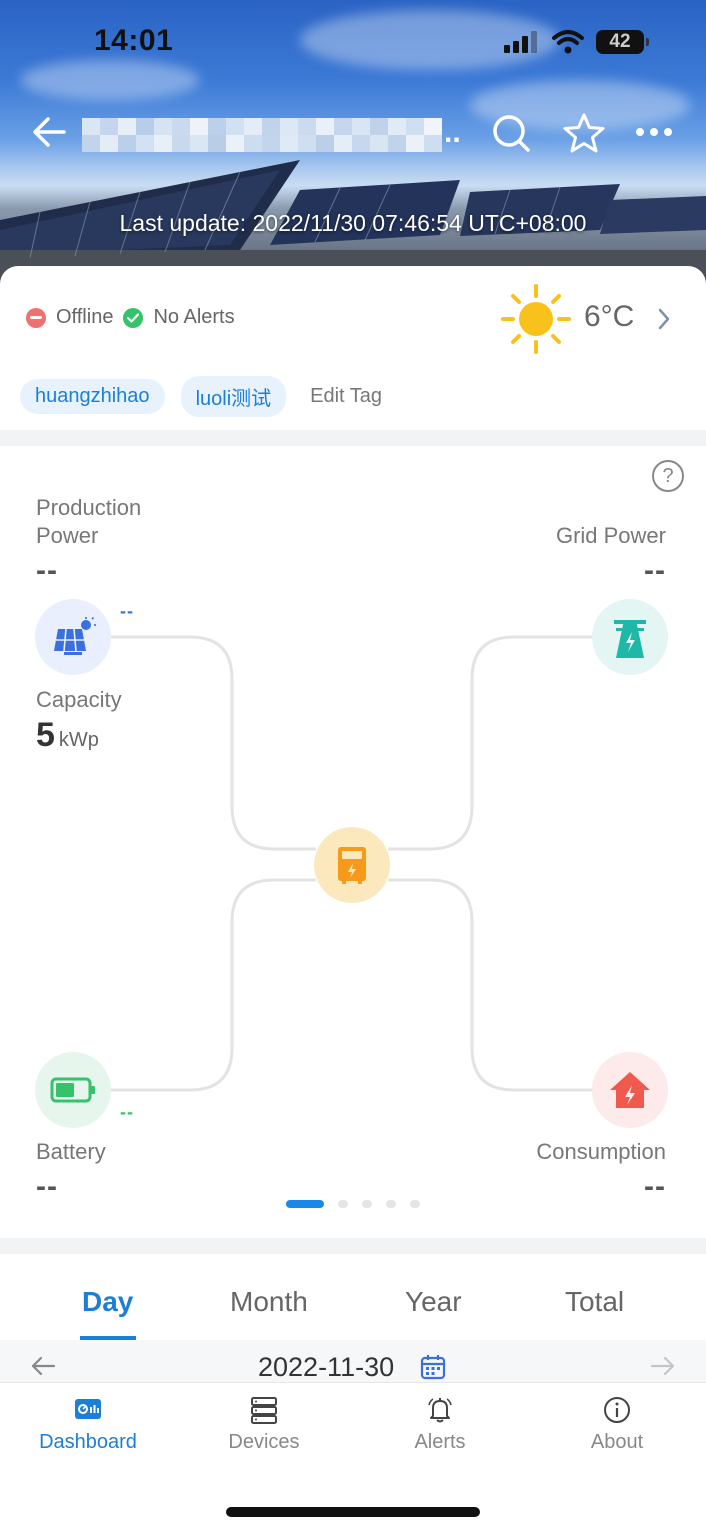 Image resolution: width=706 pixels, height=1530 pixels. What do you see at coordinates (353, 1204) in the screenshot?
I see `page-indicator` at bounding box center [353, 1204].